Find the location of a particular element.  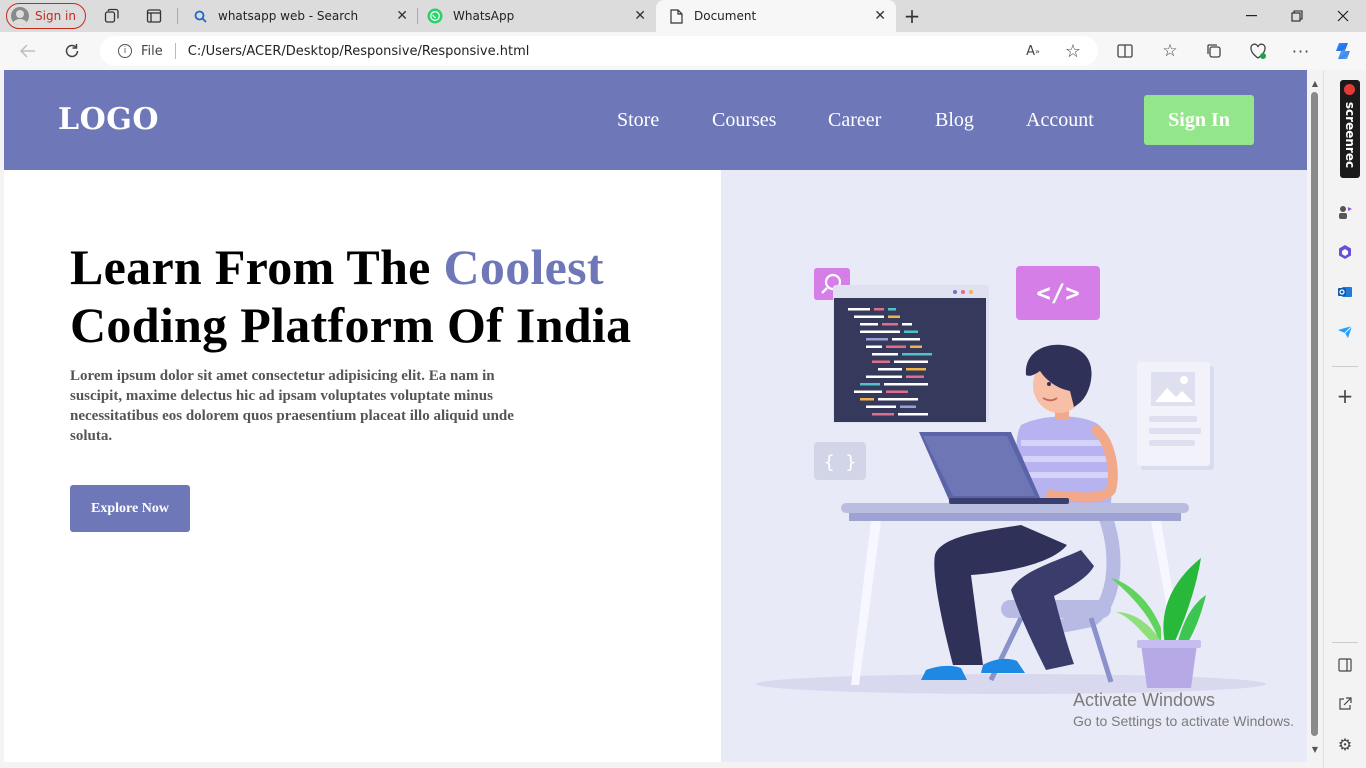

tab-separator is located at coordinates (177, 16).